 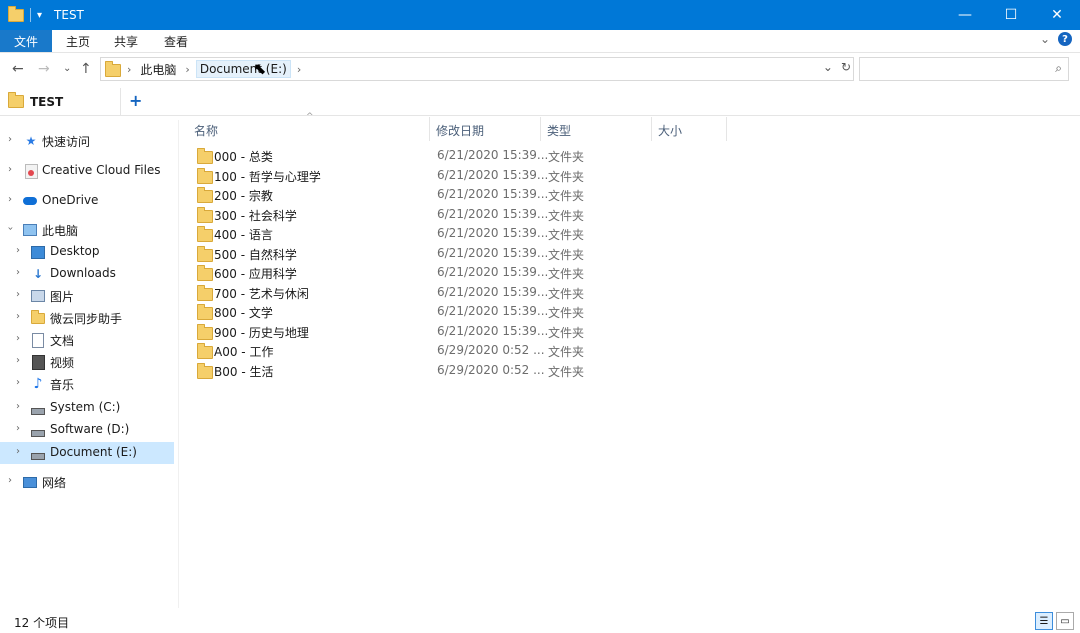 I want to click on large-icons-view-button: ▭, so click(x=1065, y=621).